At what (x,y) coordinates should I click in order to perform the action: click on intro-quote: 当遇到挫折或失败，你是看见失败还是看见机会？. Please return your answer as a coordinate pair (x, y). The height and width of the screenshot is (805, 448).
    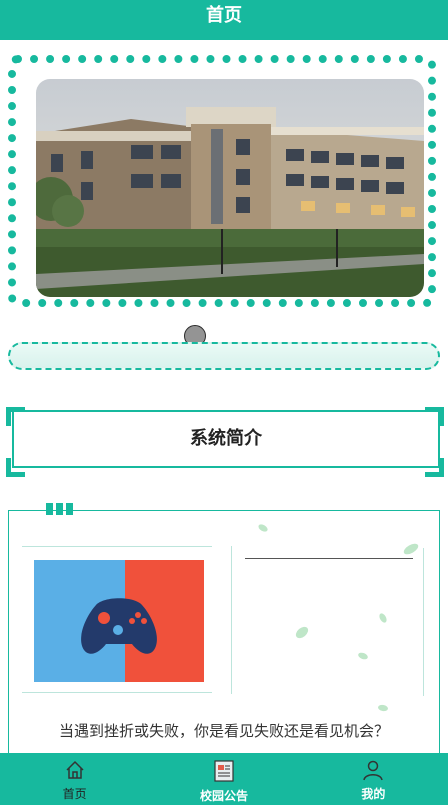
    Looking at the image, I should click on (223, 731).